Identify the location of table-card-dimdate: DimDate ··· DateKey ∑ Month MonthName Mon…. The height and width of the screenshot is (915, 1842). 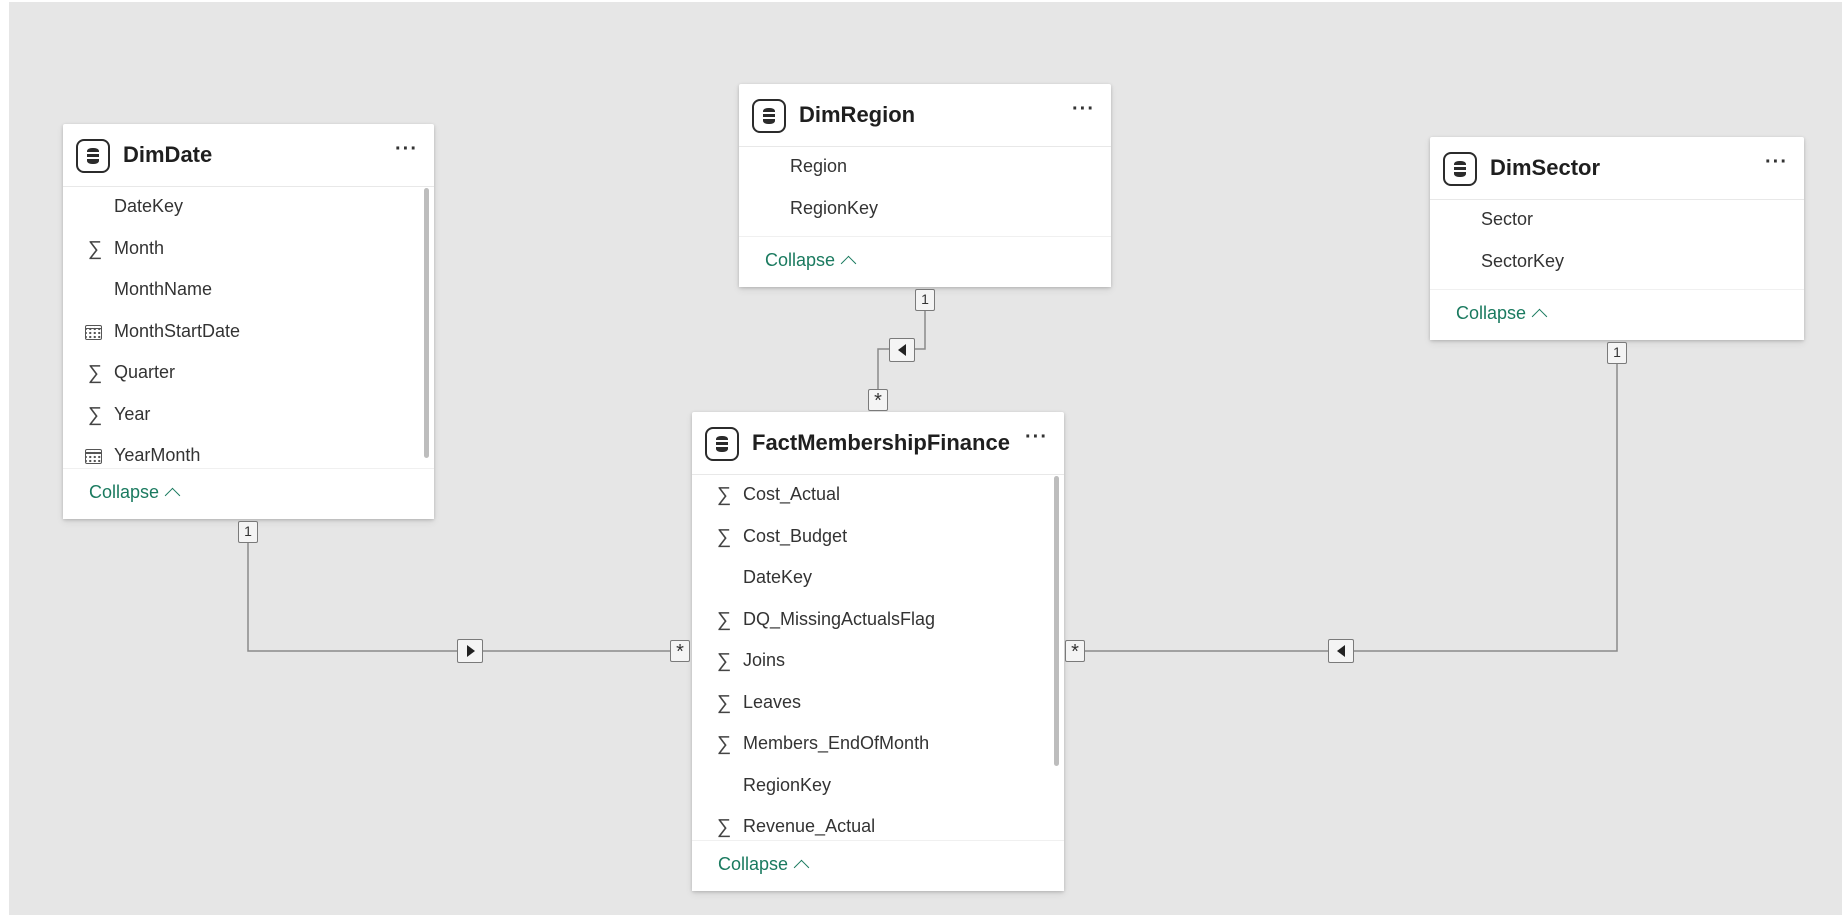
(248, 321).